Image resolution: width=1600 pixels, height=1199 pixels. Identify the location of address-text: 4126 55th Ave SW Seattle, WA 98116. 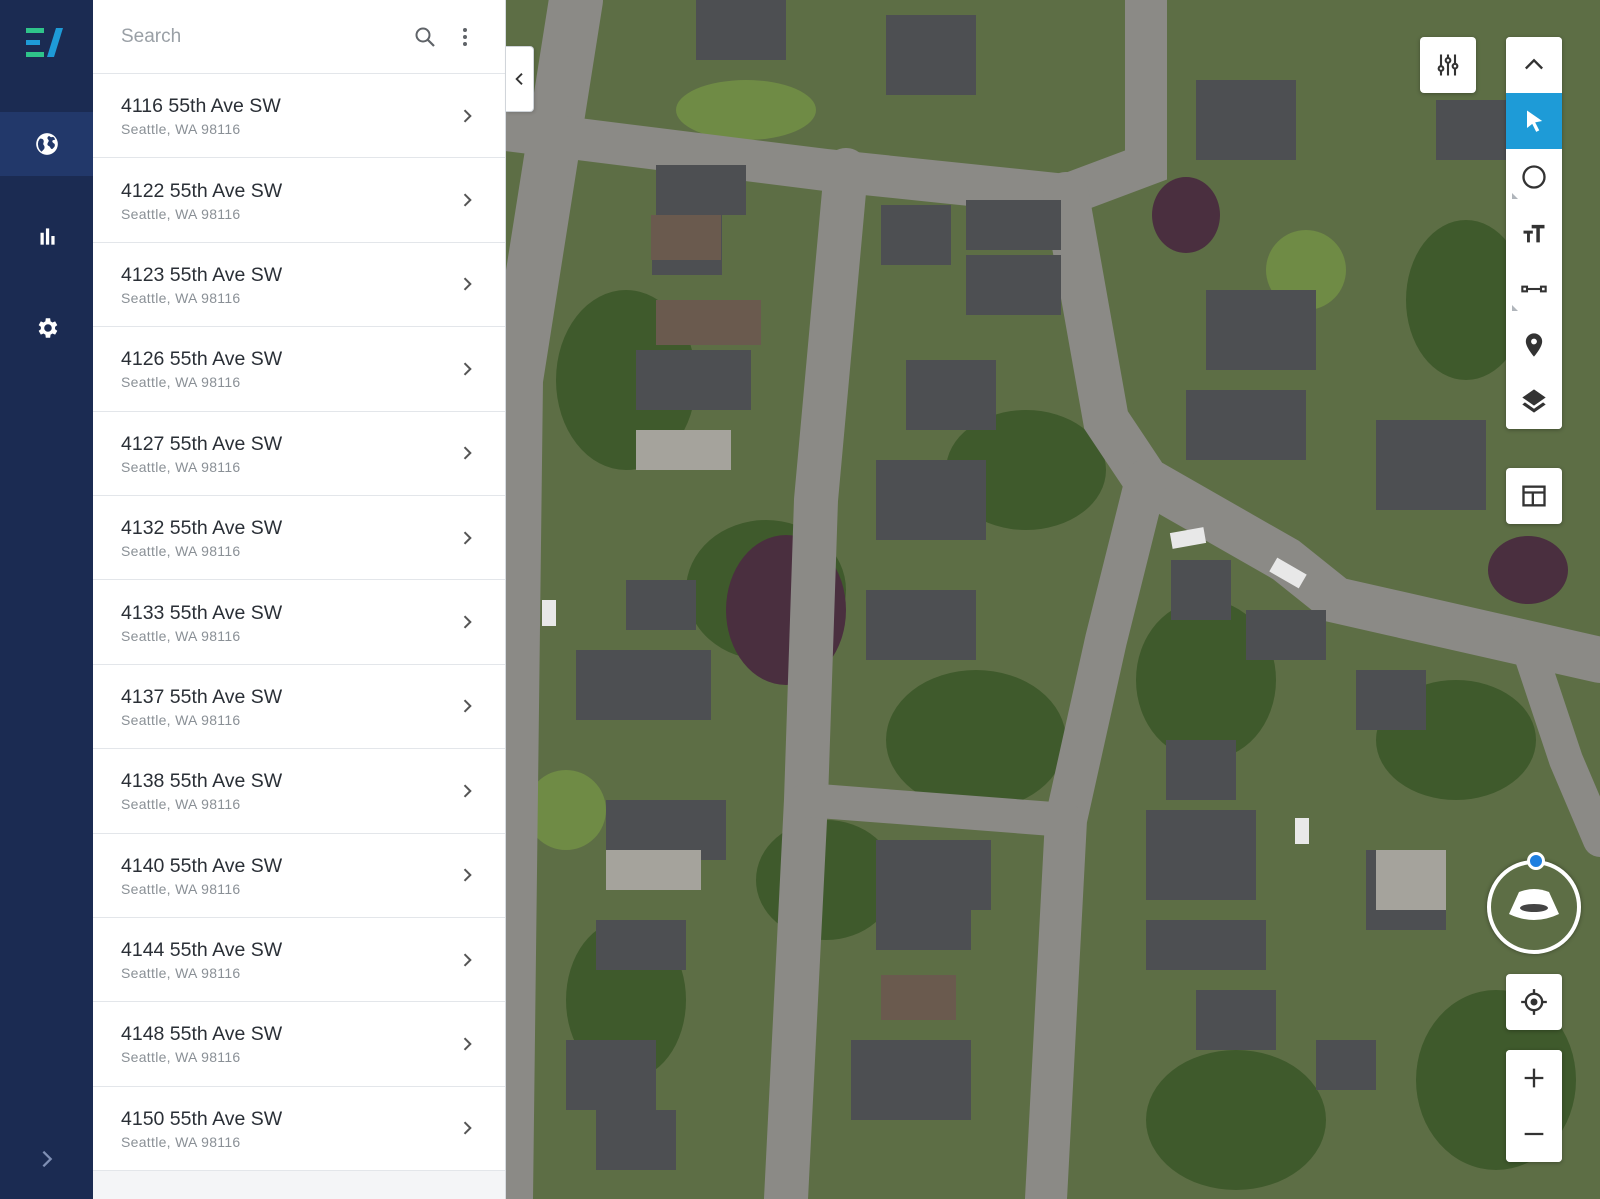
(289, 368).